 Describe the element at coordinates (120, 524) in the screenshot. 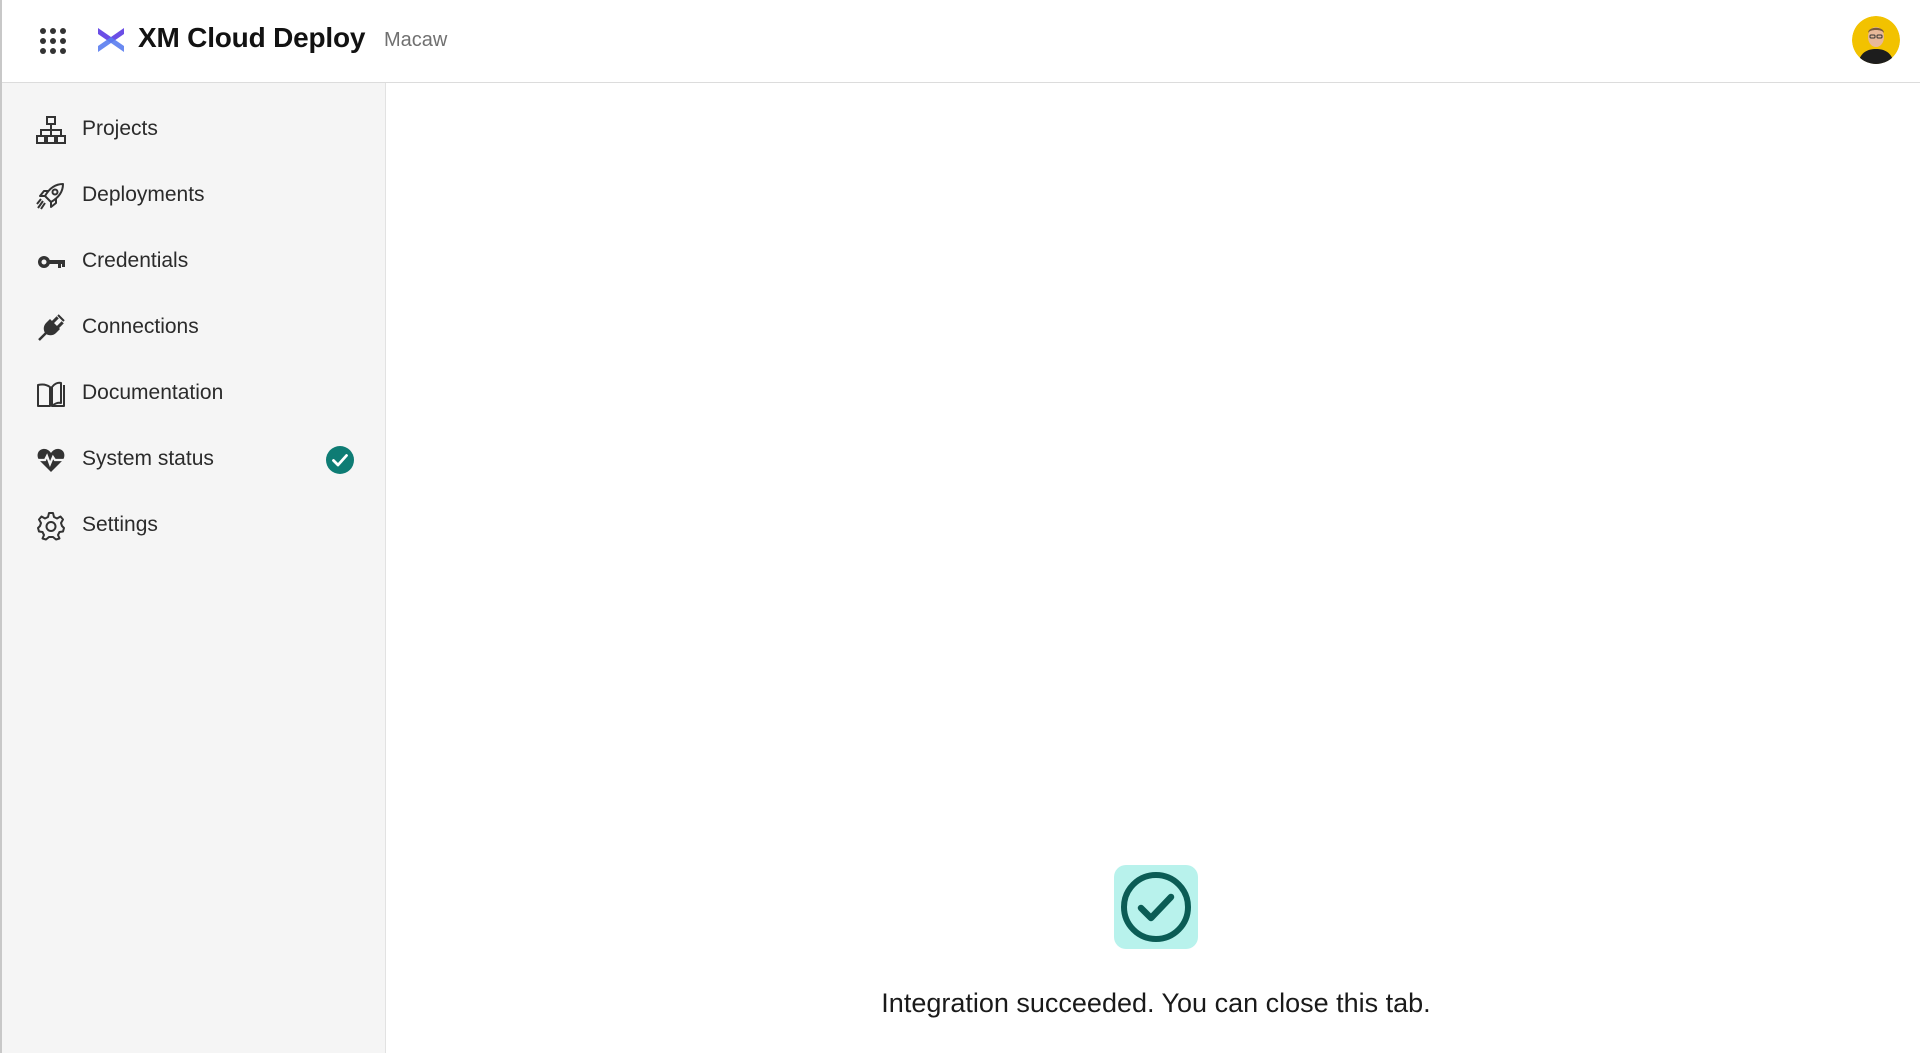

I see `sidebar-item-label: Settings` at that location.